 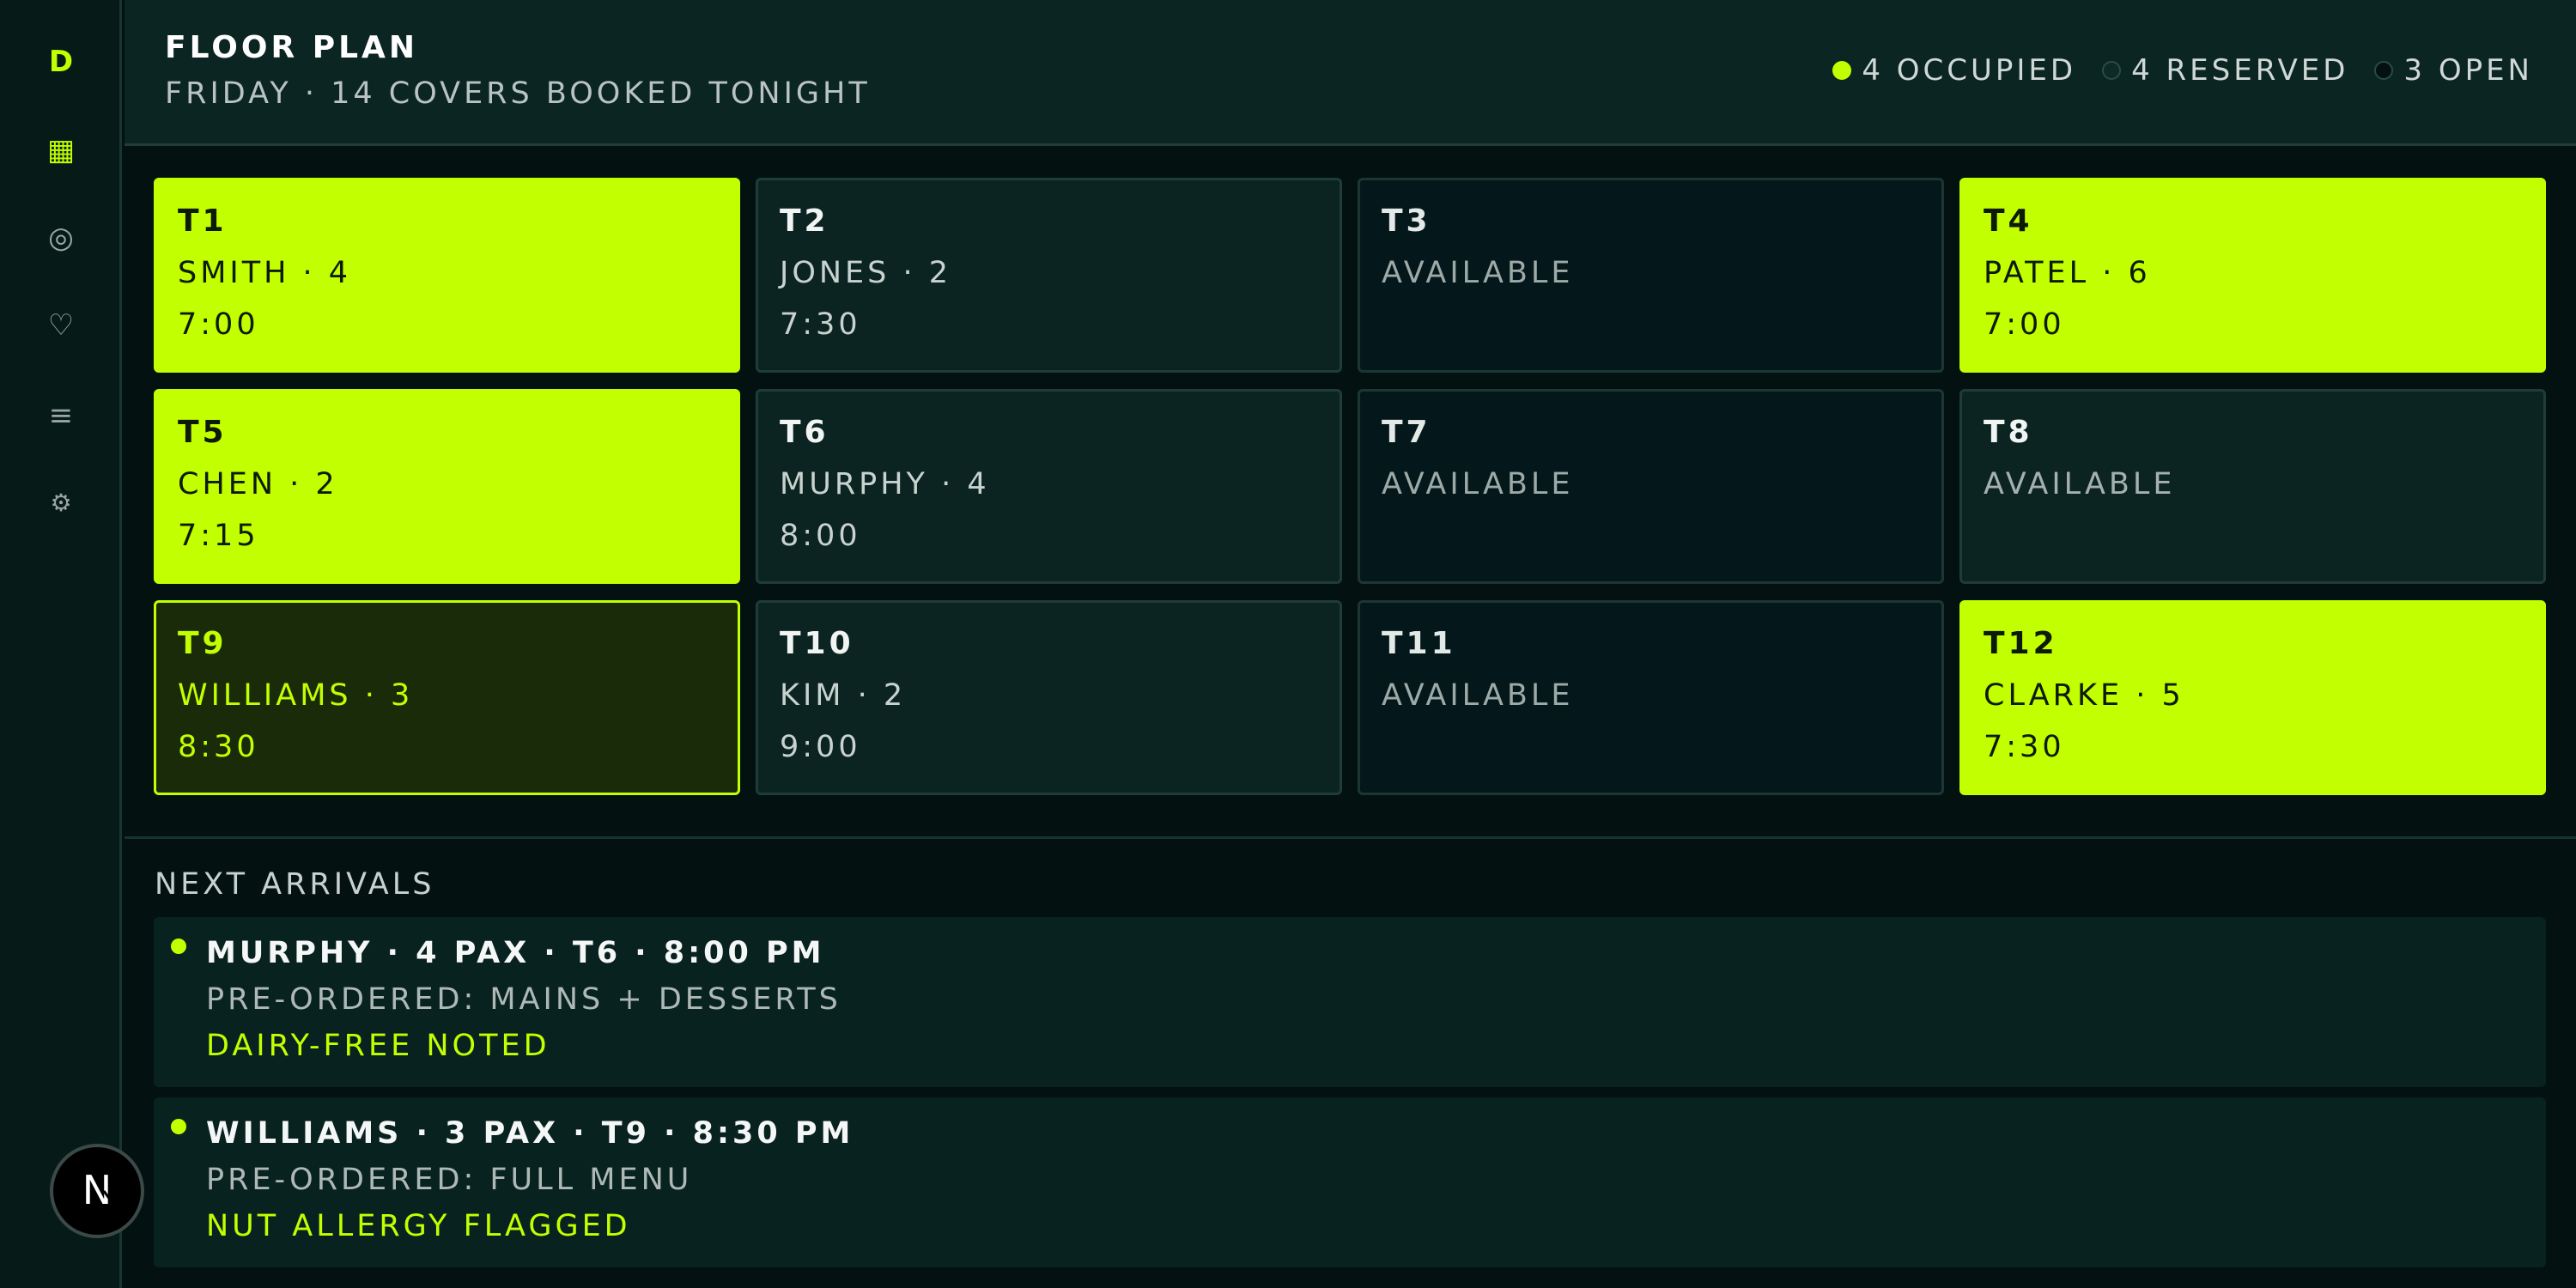 I want to click on avatar: N, so click(x=97, y=1191).